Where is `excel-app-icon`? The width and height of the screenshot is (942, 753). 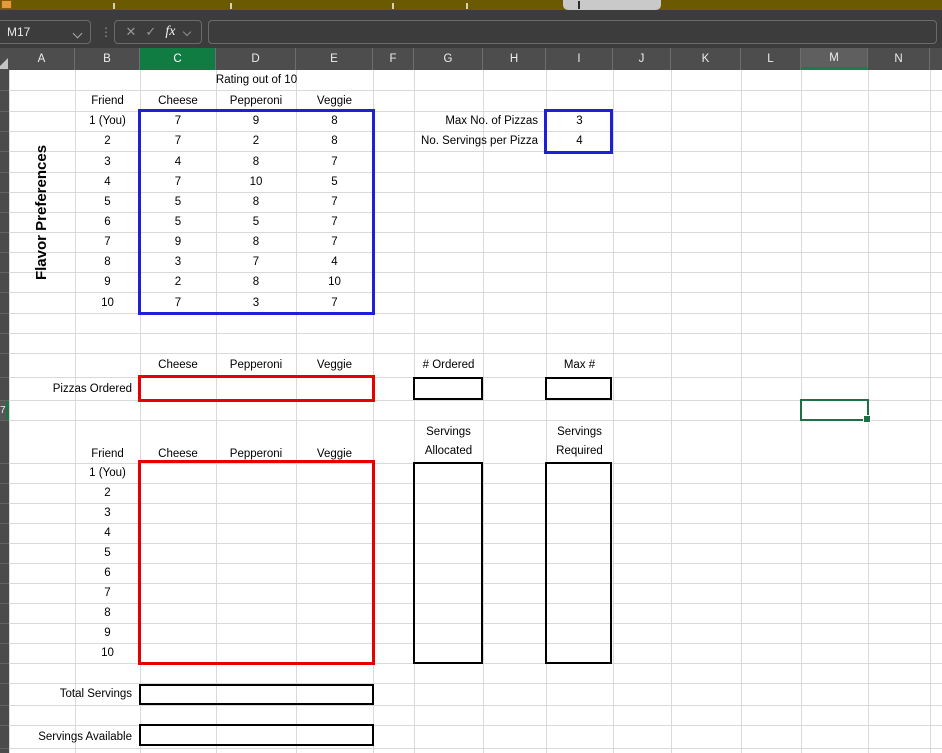 excel-app-icon is located at coordinates (6, 4).